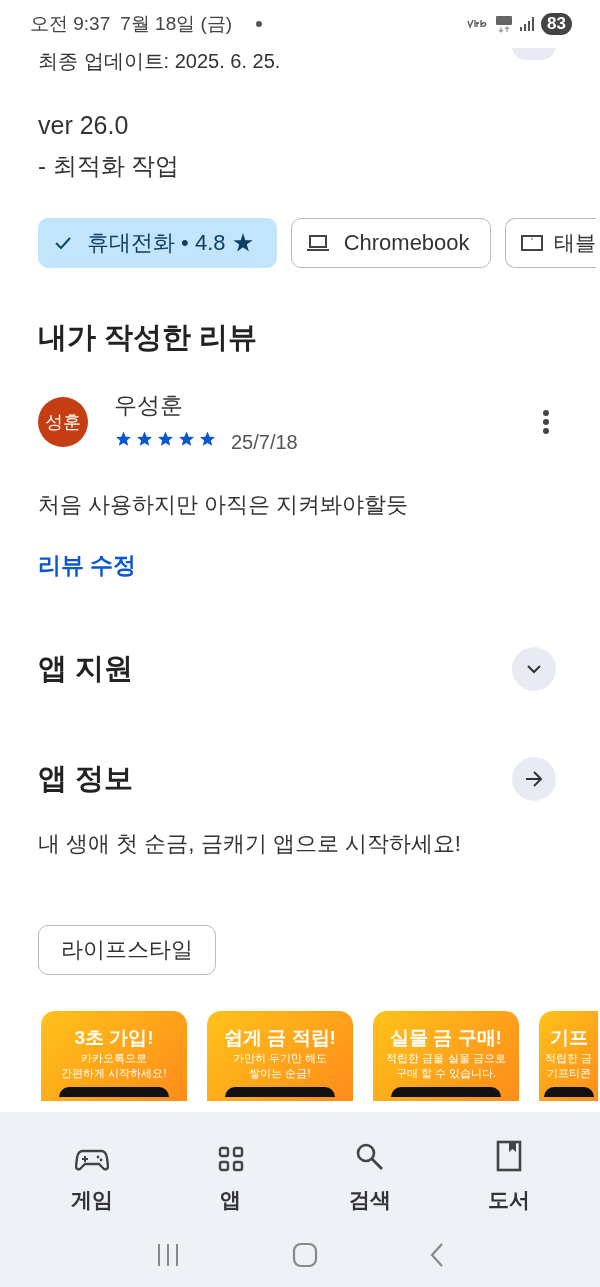  I want to click on search-icon, so click(369, 1157).